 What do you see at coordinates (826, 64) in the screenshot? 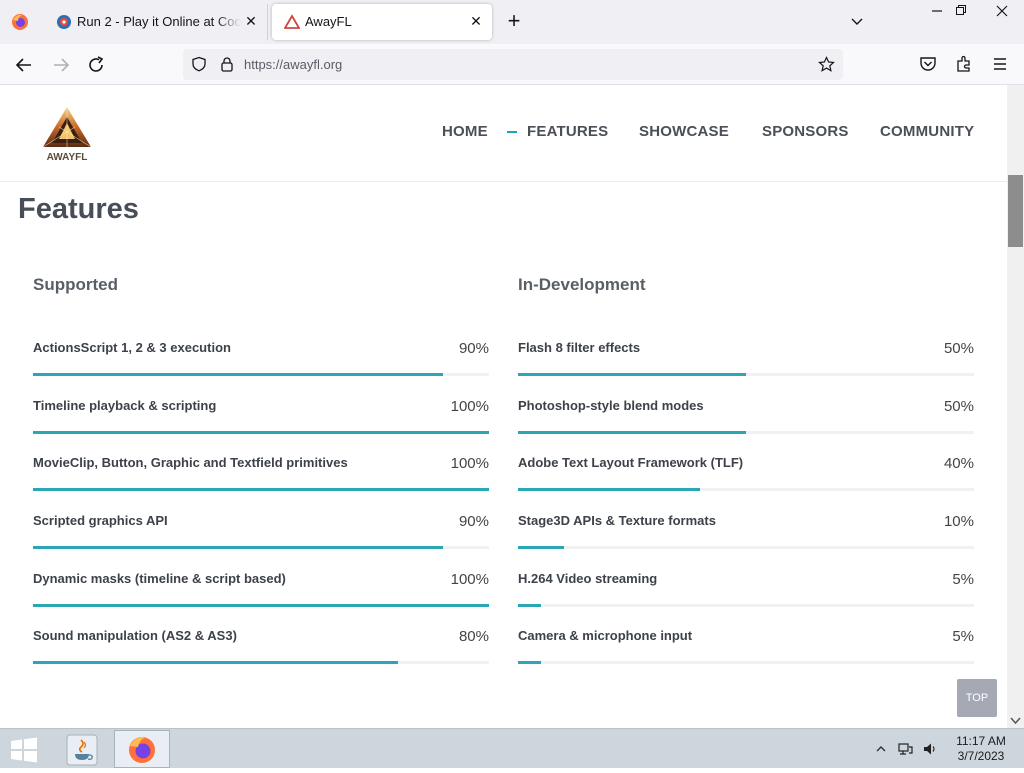
I see `bookmark-star-icon` at bounding box center [826, 64].